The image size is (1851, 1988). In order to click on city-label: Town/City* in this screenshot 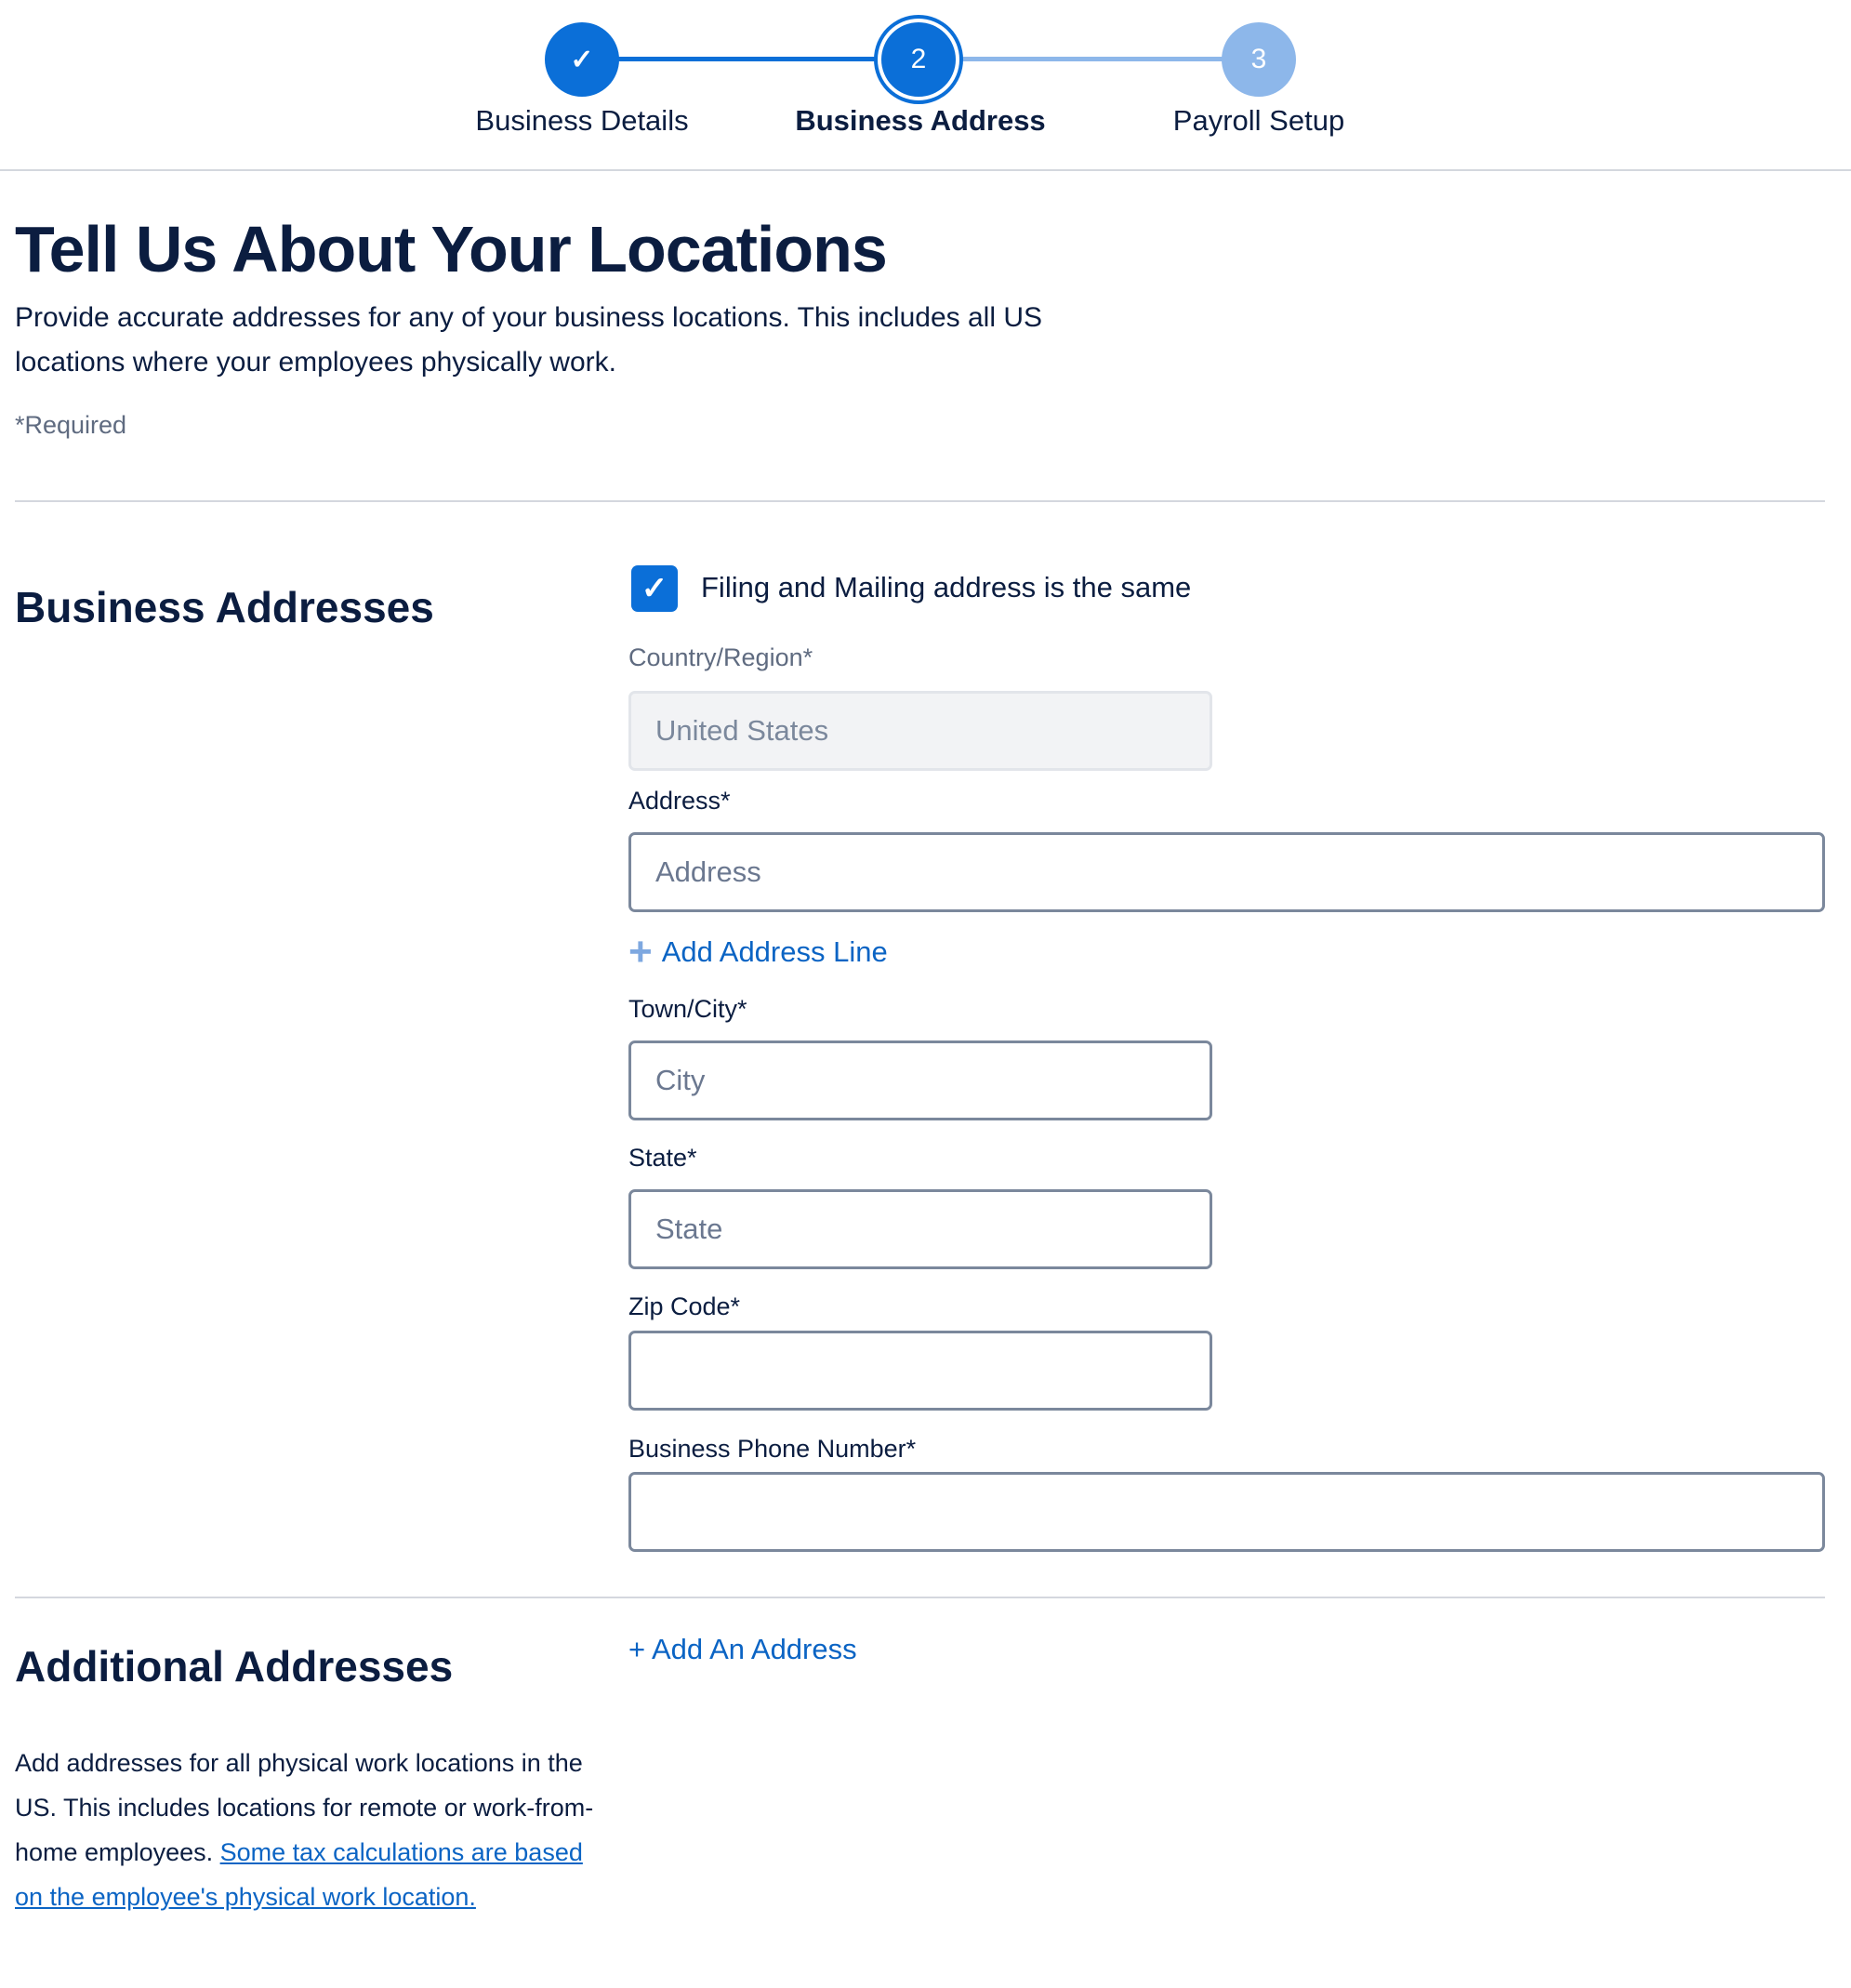, I will do `click(687, 1009)`.